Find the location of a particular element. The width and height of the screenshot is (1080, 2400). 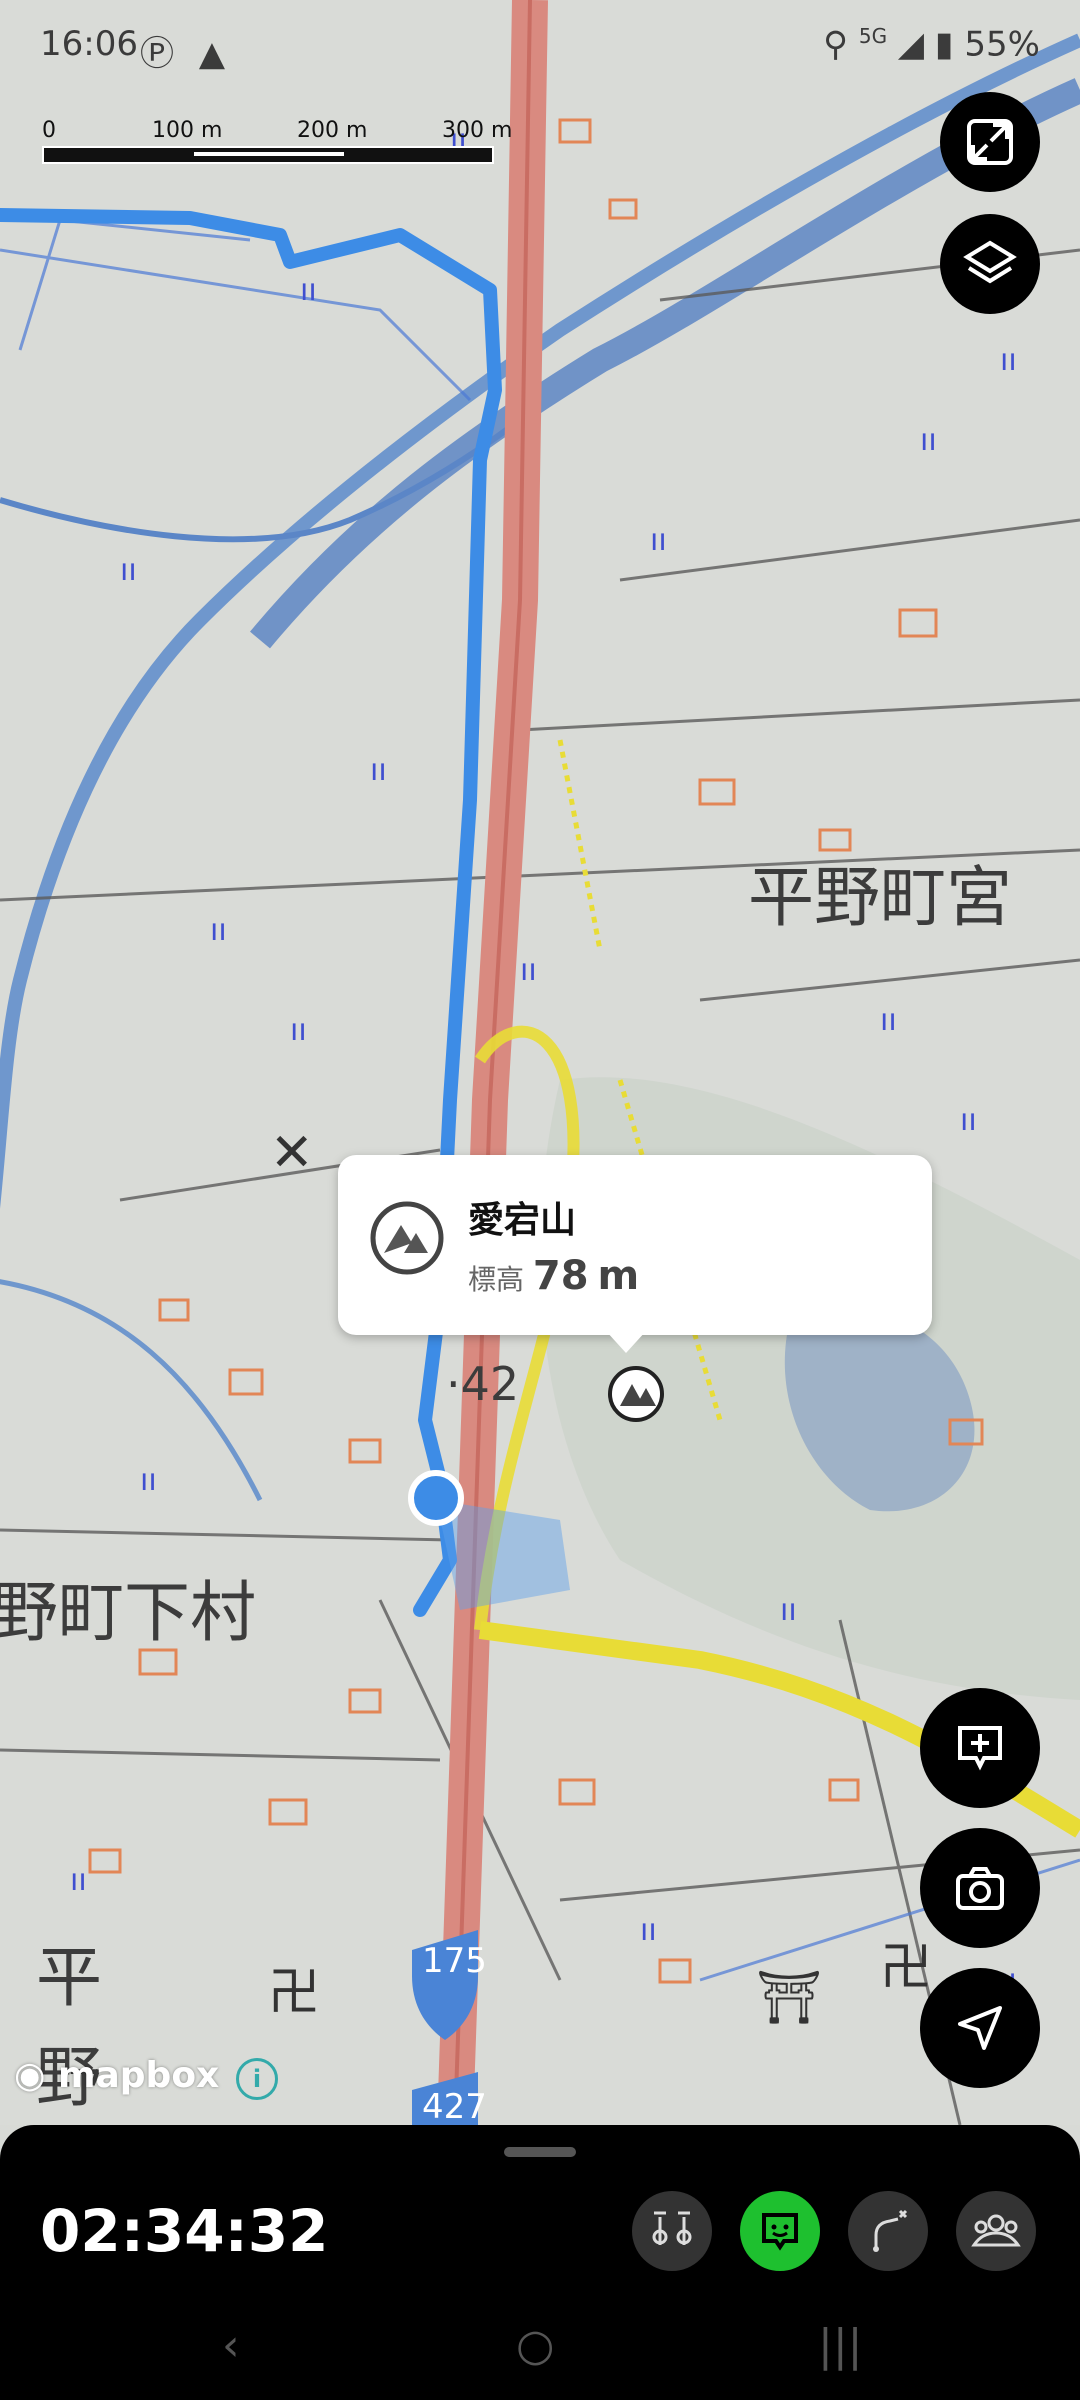

system-nav-bar: ‹ ○ ||| is located at coordinates (540, 2350).